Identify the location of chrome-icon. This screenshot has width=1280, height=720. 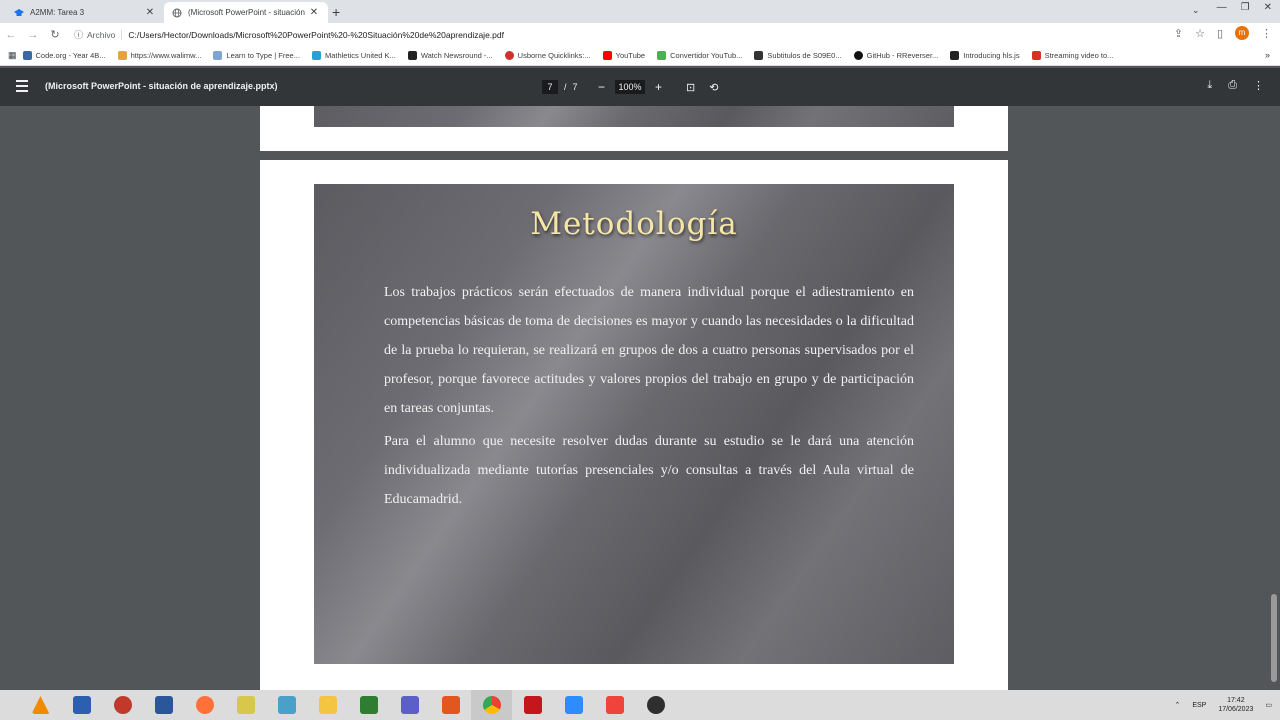
(491, 705).